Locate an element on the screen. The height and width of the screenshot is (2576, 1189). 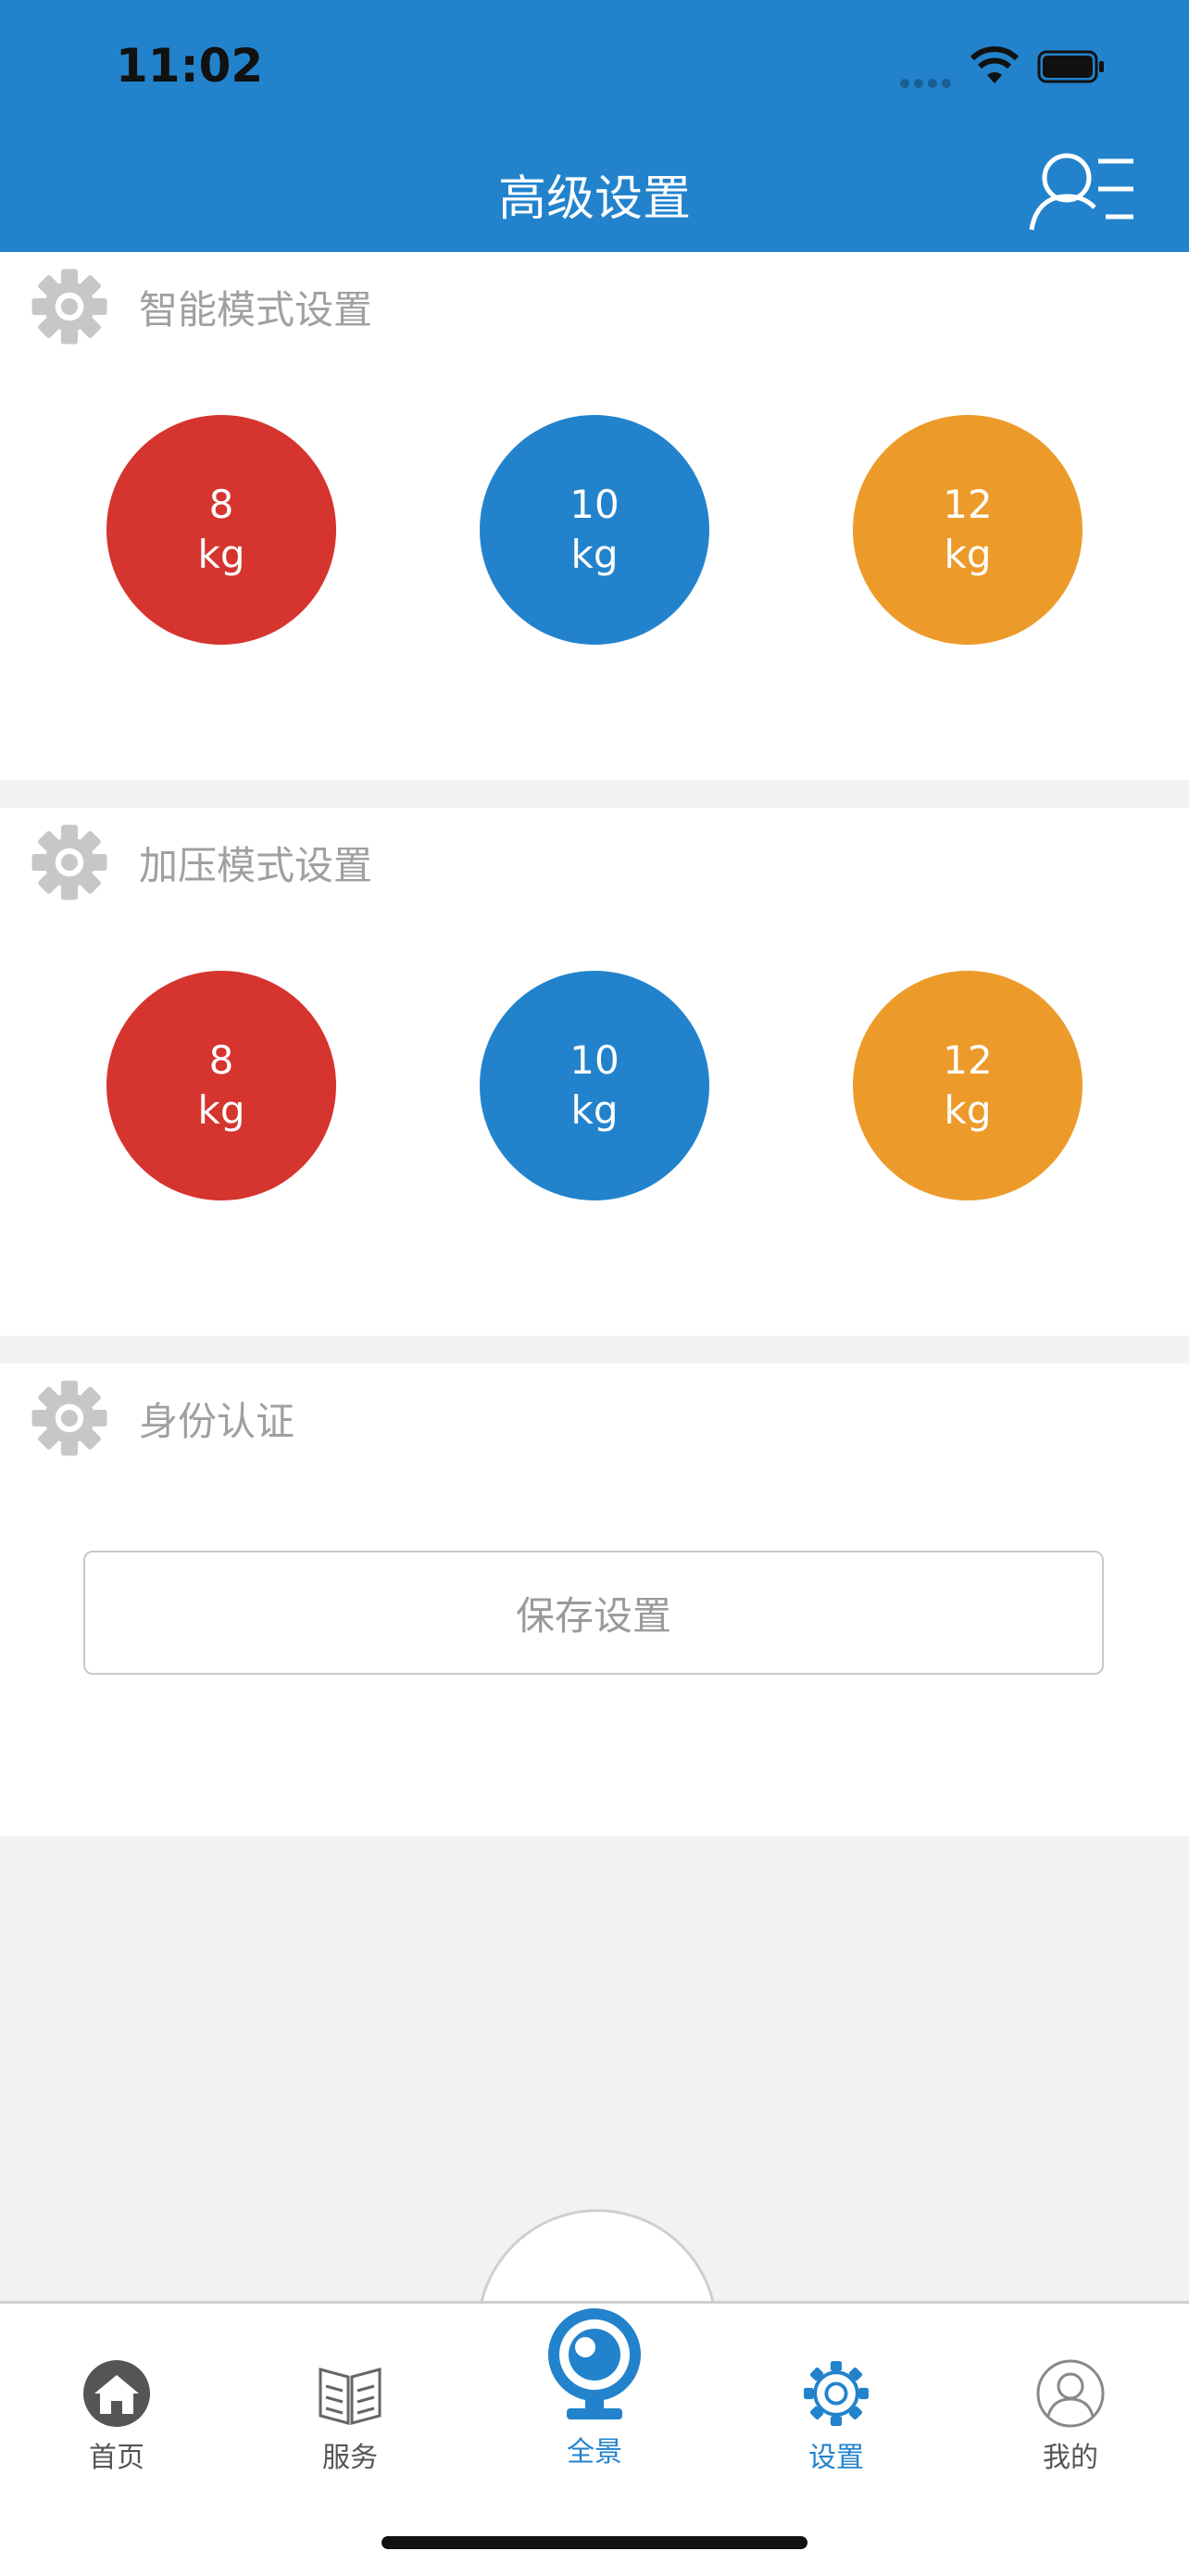
home-indicator is located at coordinates (594, 2542).